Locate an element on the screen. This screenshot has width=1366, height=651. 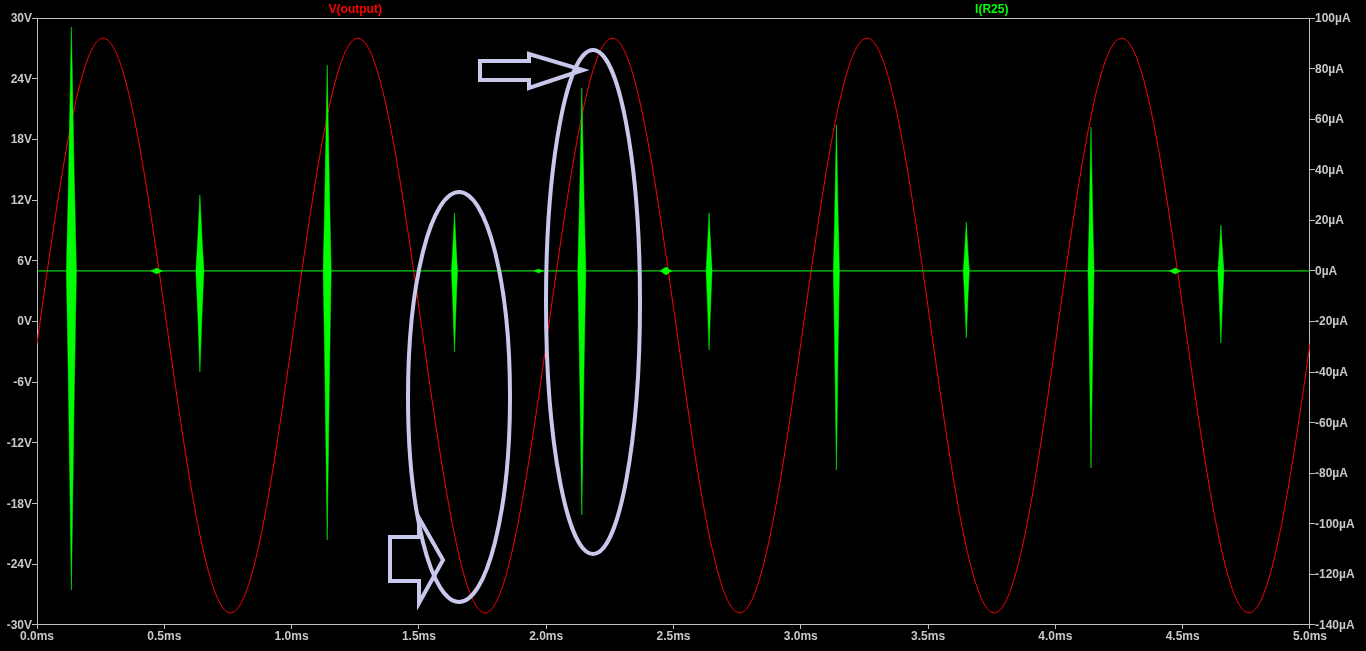
axis-label: 0.0ms is located at coordinates (37, 636).